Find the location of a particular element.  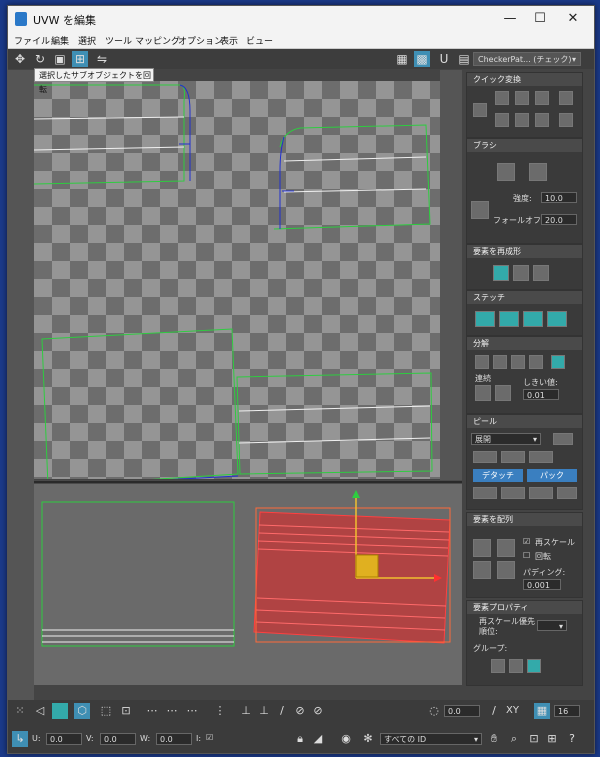

v-field: 0.0 is located at coordinates (118, 739).